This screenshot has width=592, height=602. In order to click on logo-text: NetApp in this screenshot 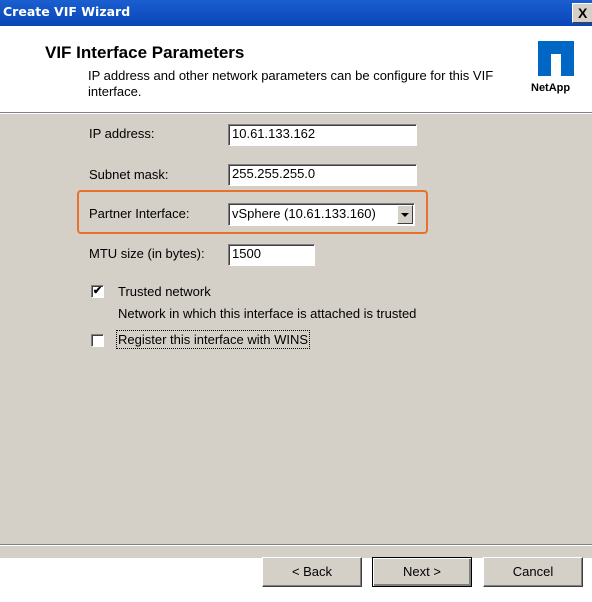, I will do `click(551, 88)`.